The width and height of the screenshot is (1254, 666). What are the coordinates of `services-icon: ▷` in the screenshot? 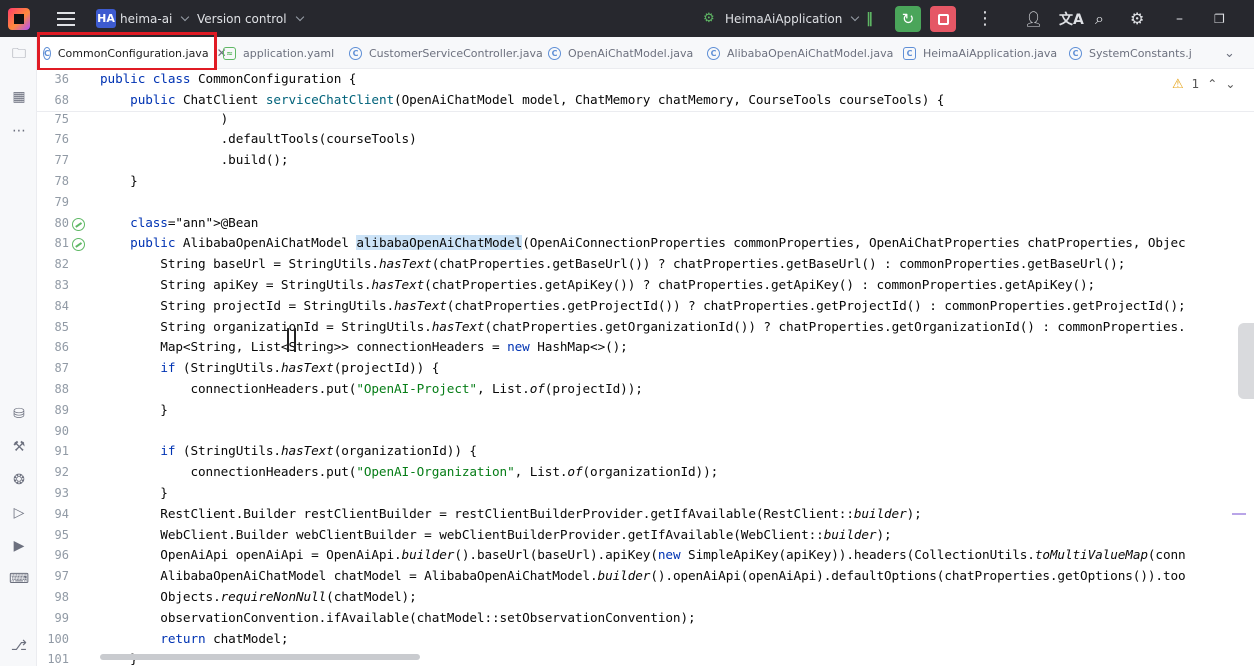 It's located at (19, 513).